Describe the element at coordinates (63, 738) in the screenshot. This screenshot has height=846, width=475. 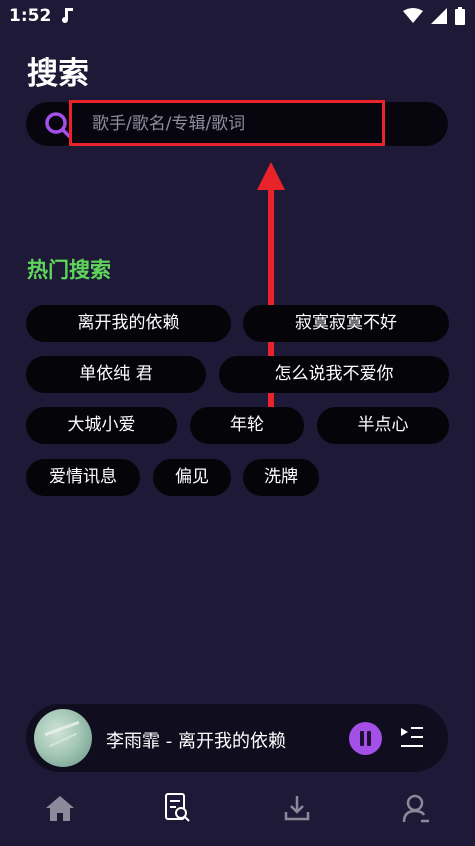
I see `album-art` at that location.